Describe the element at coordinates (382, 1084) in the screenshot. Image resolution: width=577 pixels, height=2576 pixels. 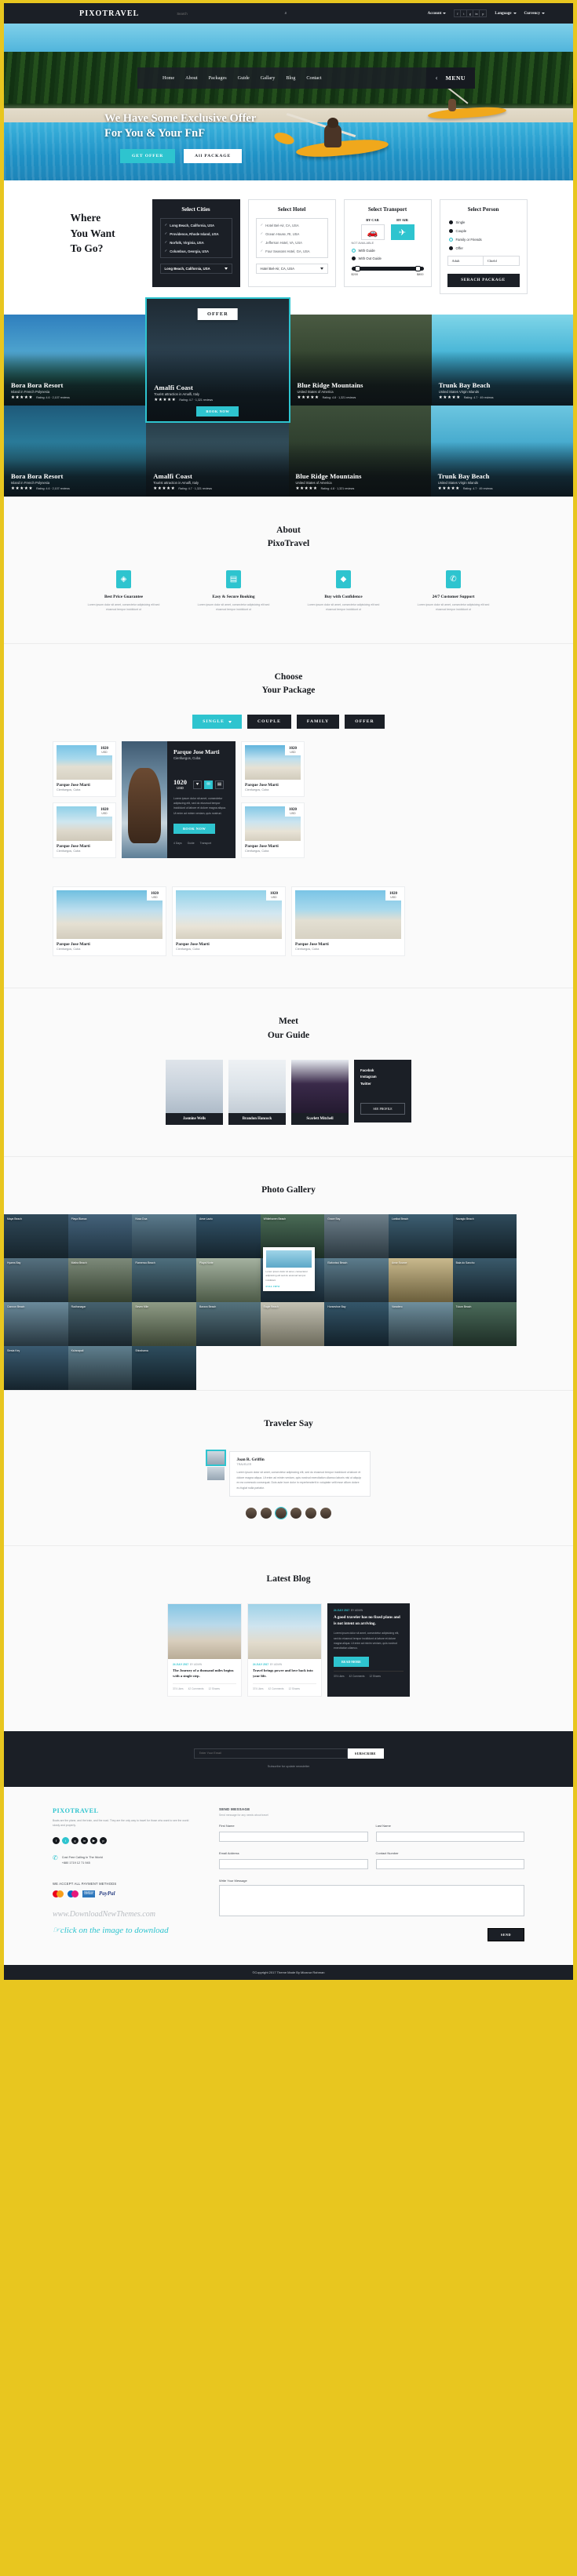
I see `guide-social-twitter: Twitter` at that location.